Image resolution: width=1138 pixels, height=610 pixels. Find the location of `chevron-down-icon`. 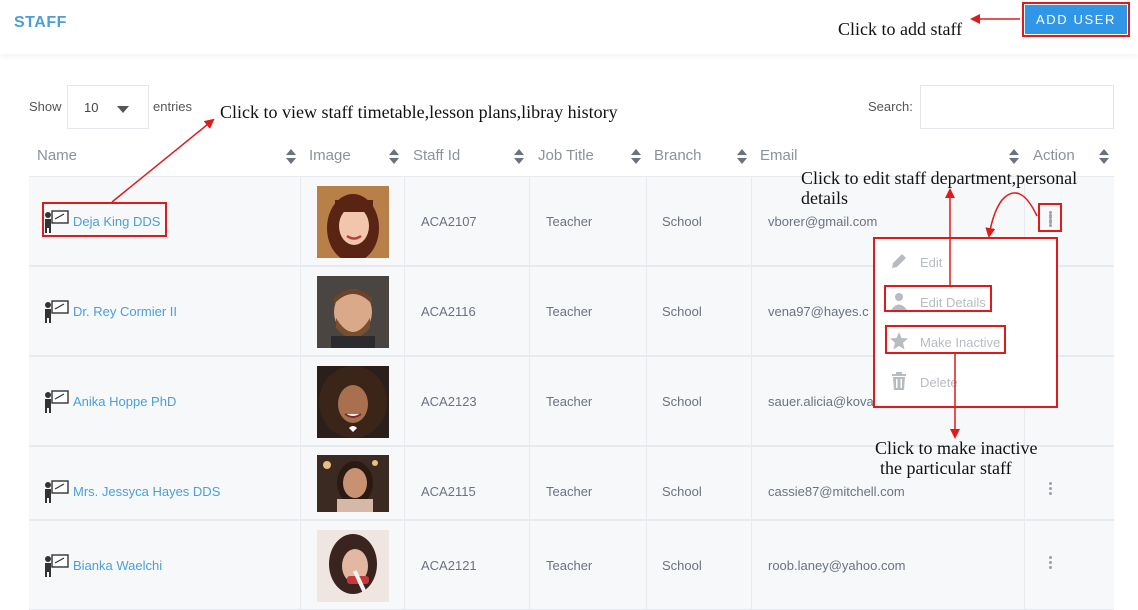

chevron-down-icon is located at coordinates (123, 109).